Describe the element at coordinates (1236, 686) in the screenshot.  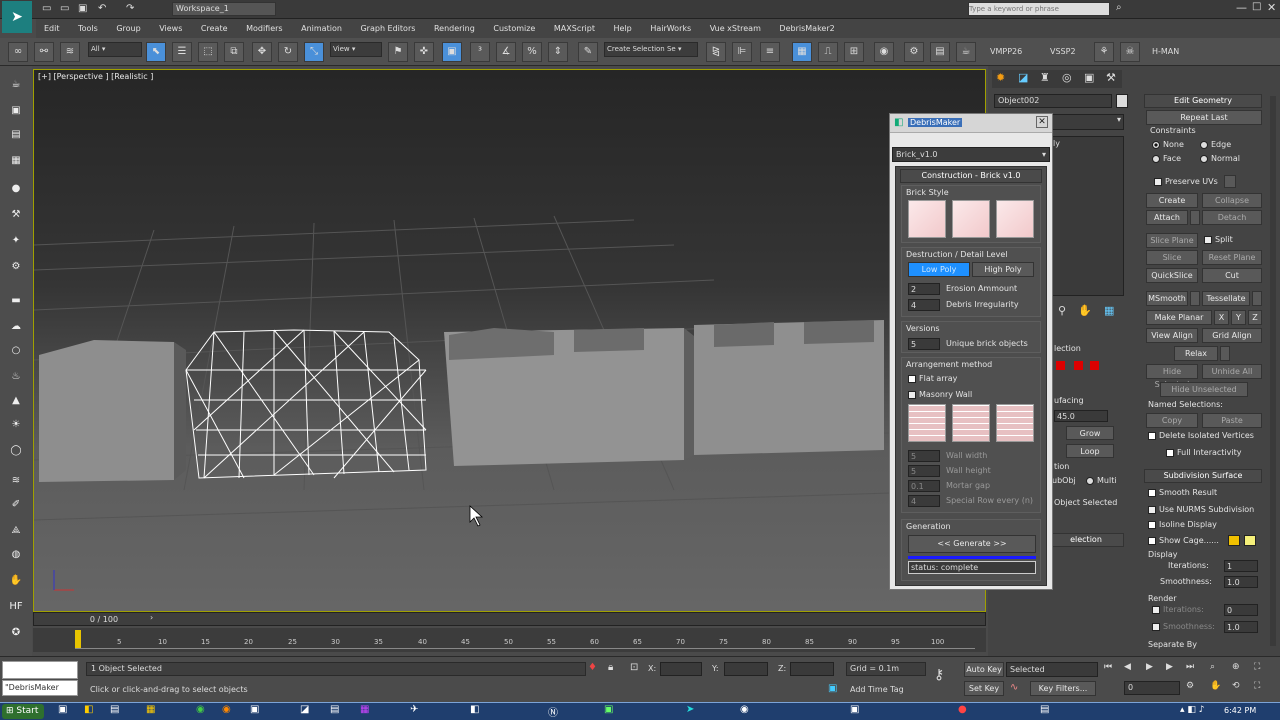
I see `orbit-icon: ⟲` at that location.